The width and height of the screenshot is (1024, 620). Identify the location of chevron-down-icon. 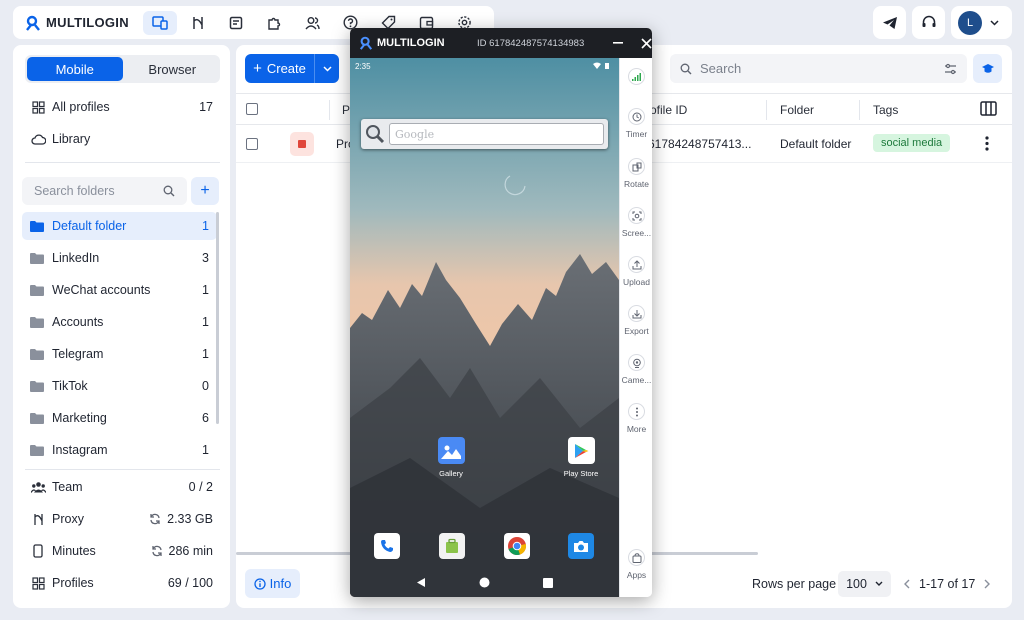
(879, 583).